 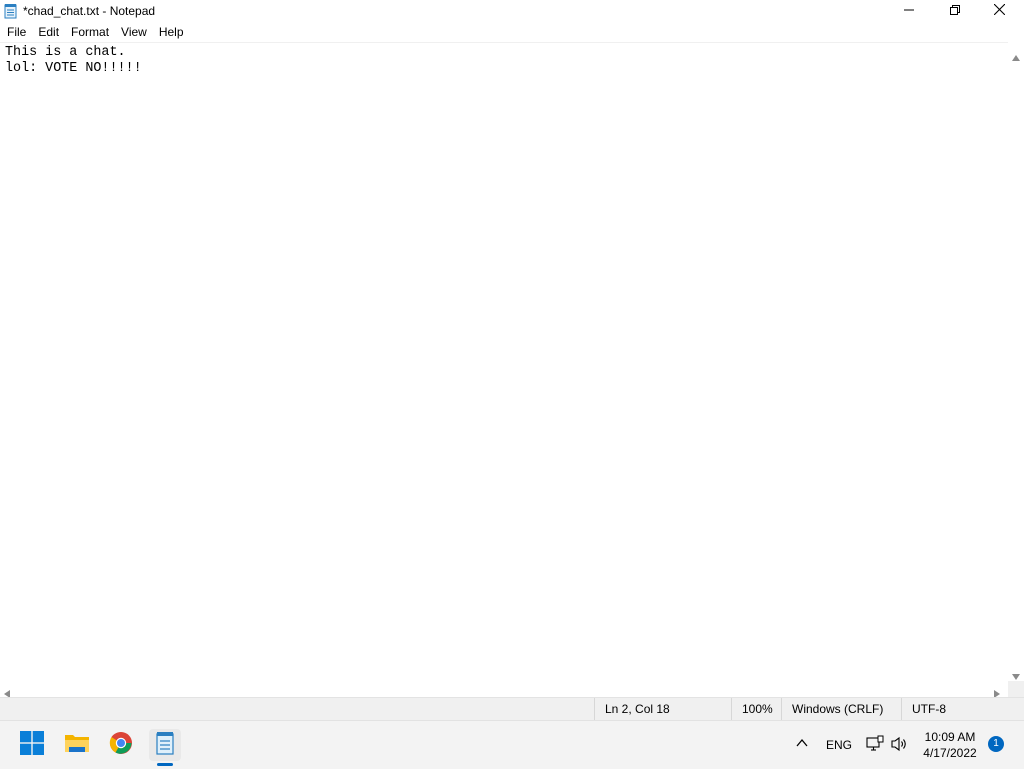 I want to click on restore-icon, so click(x=955, y=11).